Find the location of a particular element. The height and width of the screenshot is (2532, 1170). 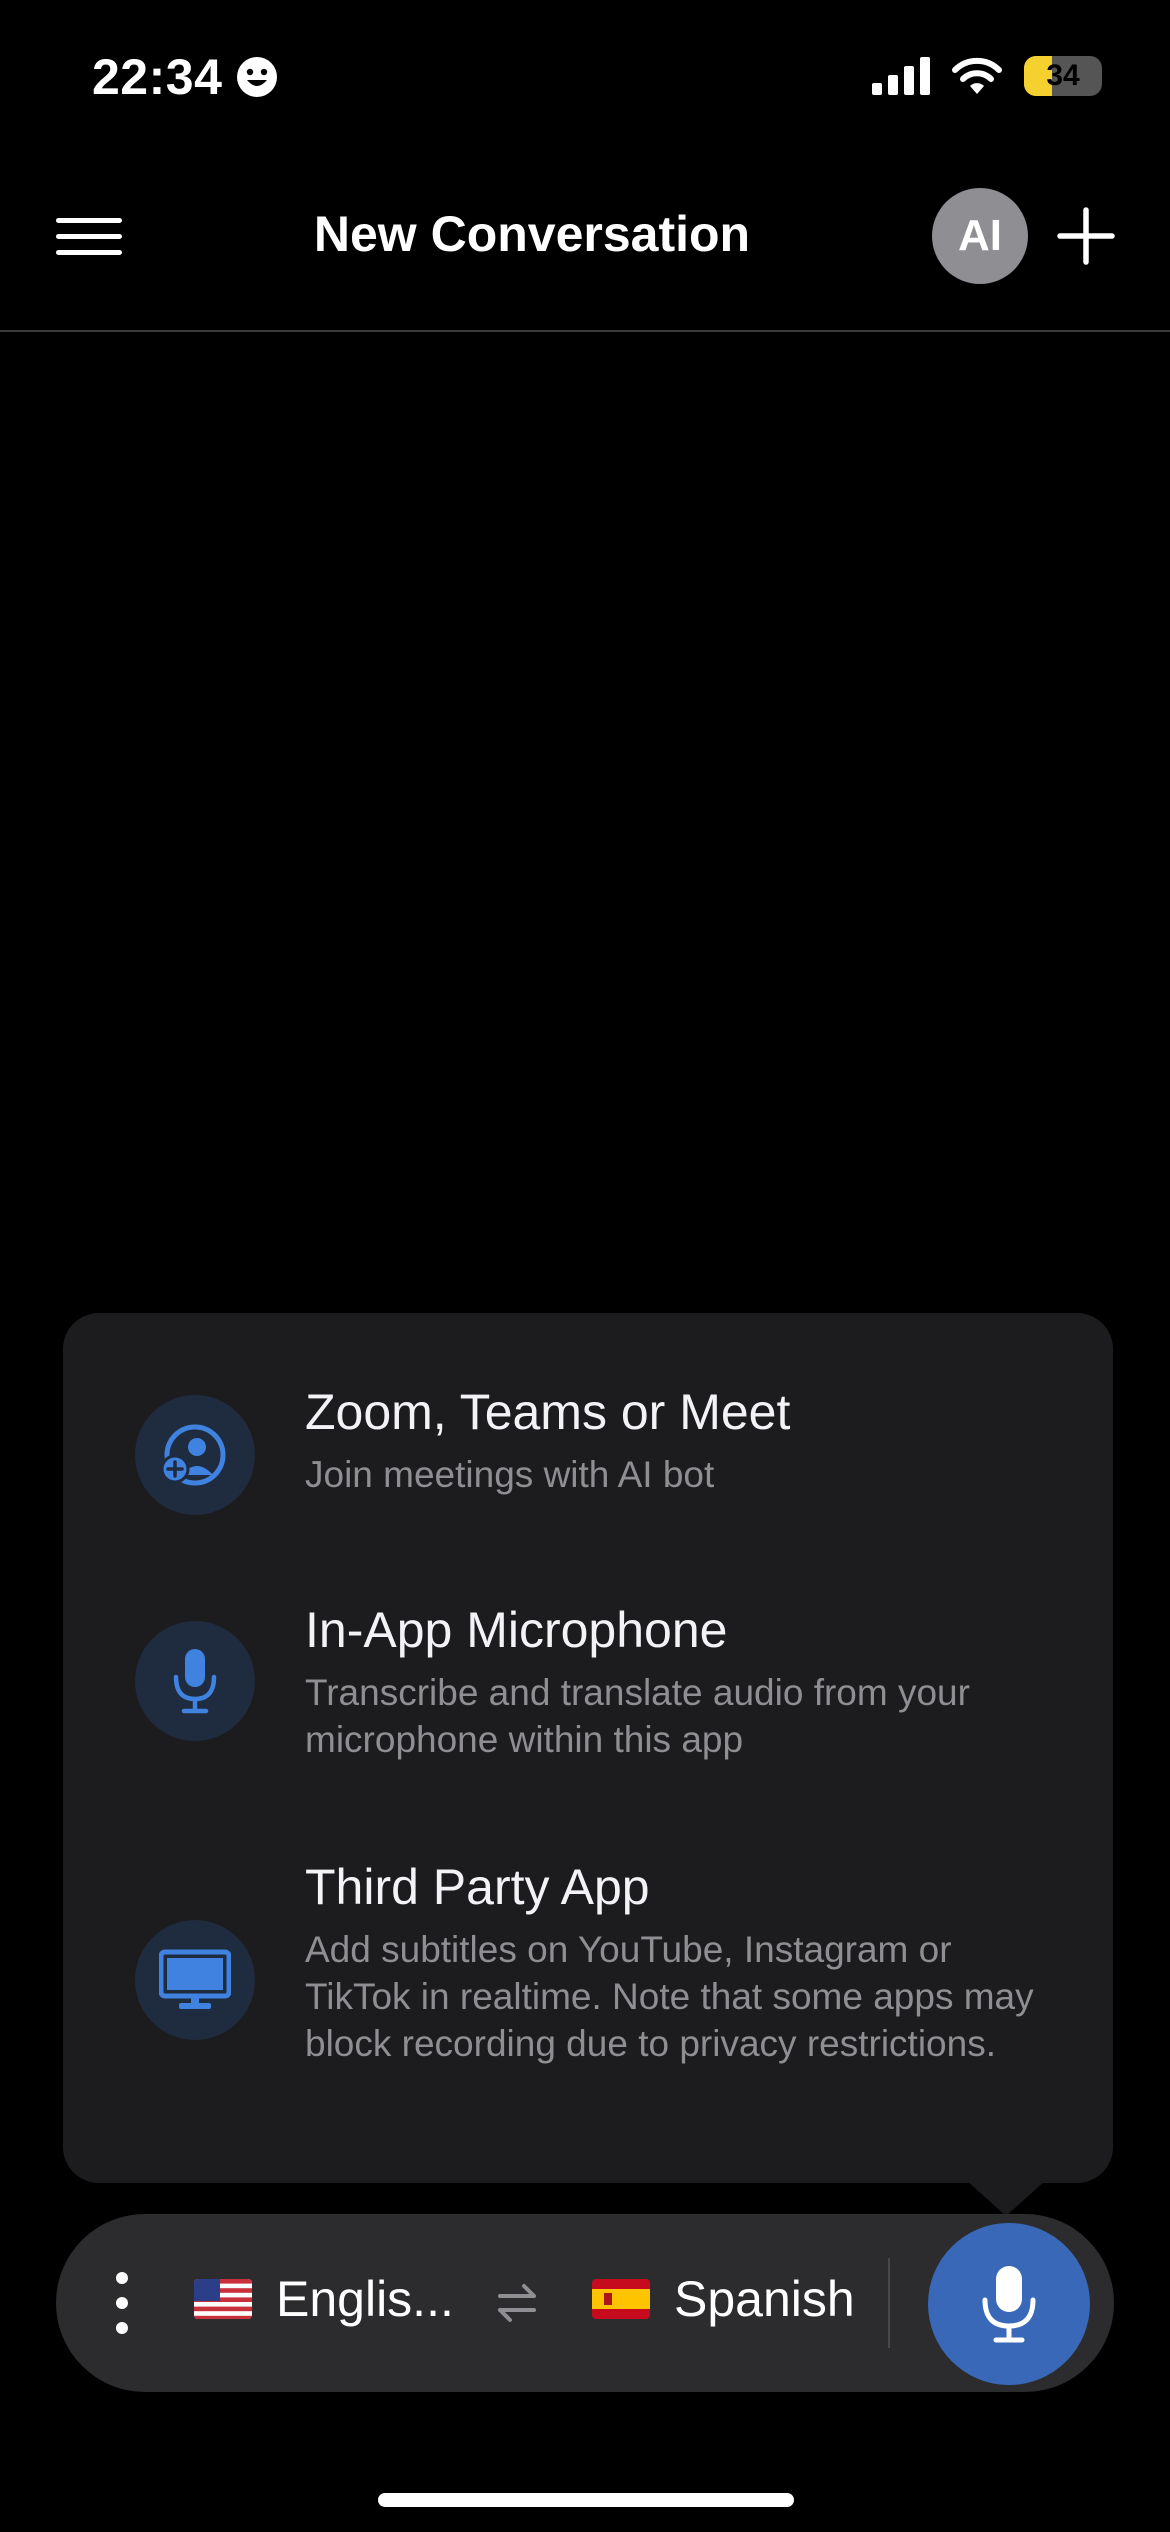

more-options-icon is located at coordinates (122, 2303).